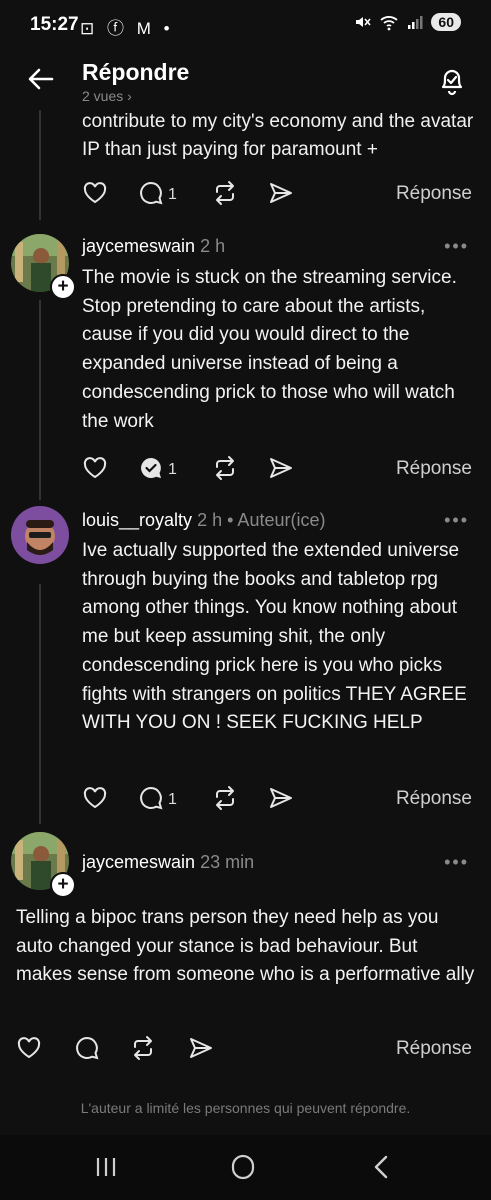  Describe the element at coordinates (382, 1167) in the screenshot. I see `back-nav-icon` at that location.